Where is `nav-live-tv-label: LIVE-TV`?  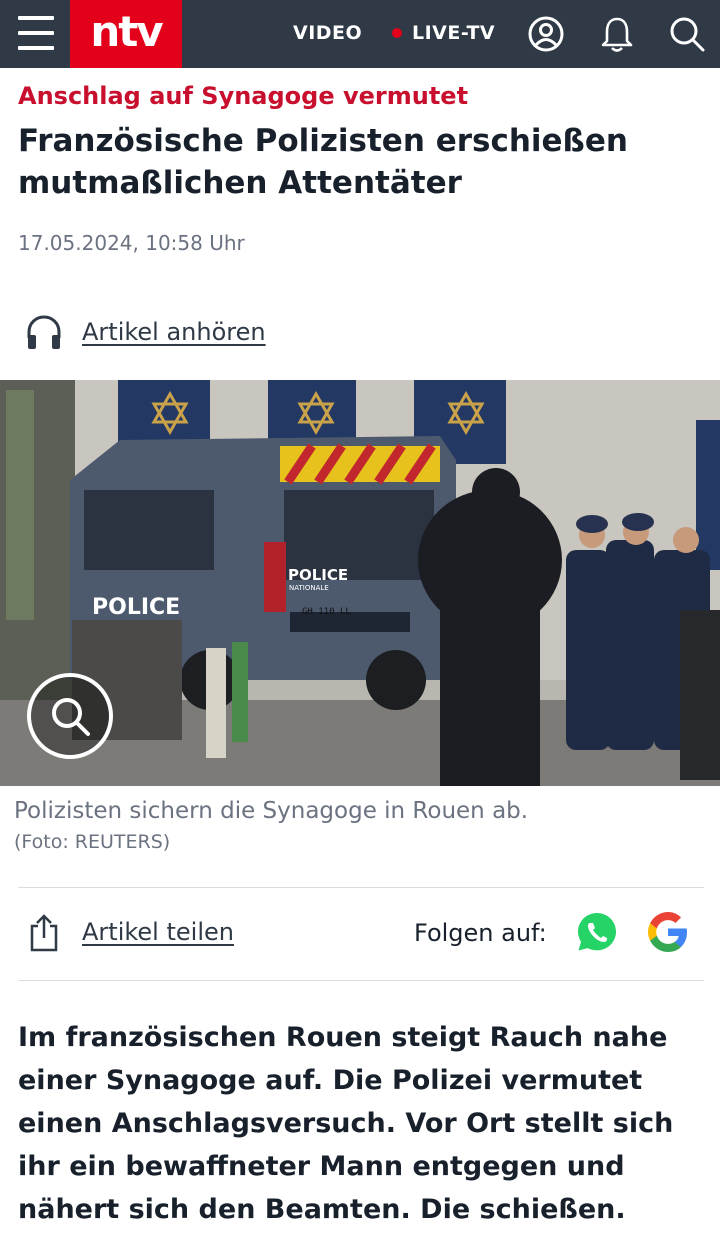 nav-live-tv-label: LIVE-TV is located at coordinates (454, 33).